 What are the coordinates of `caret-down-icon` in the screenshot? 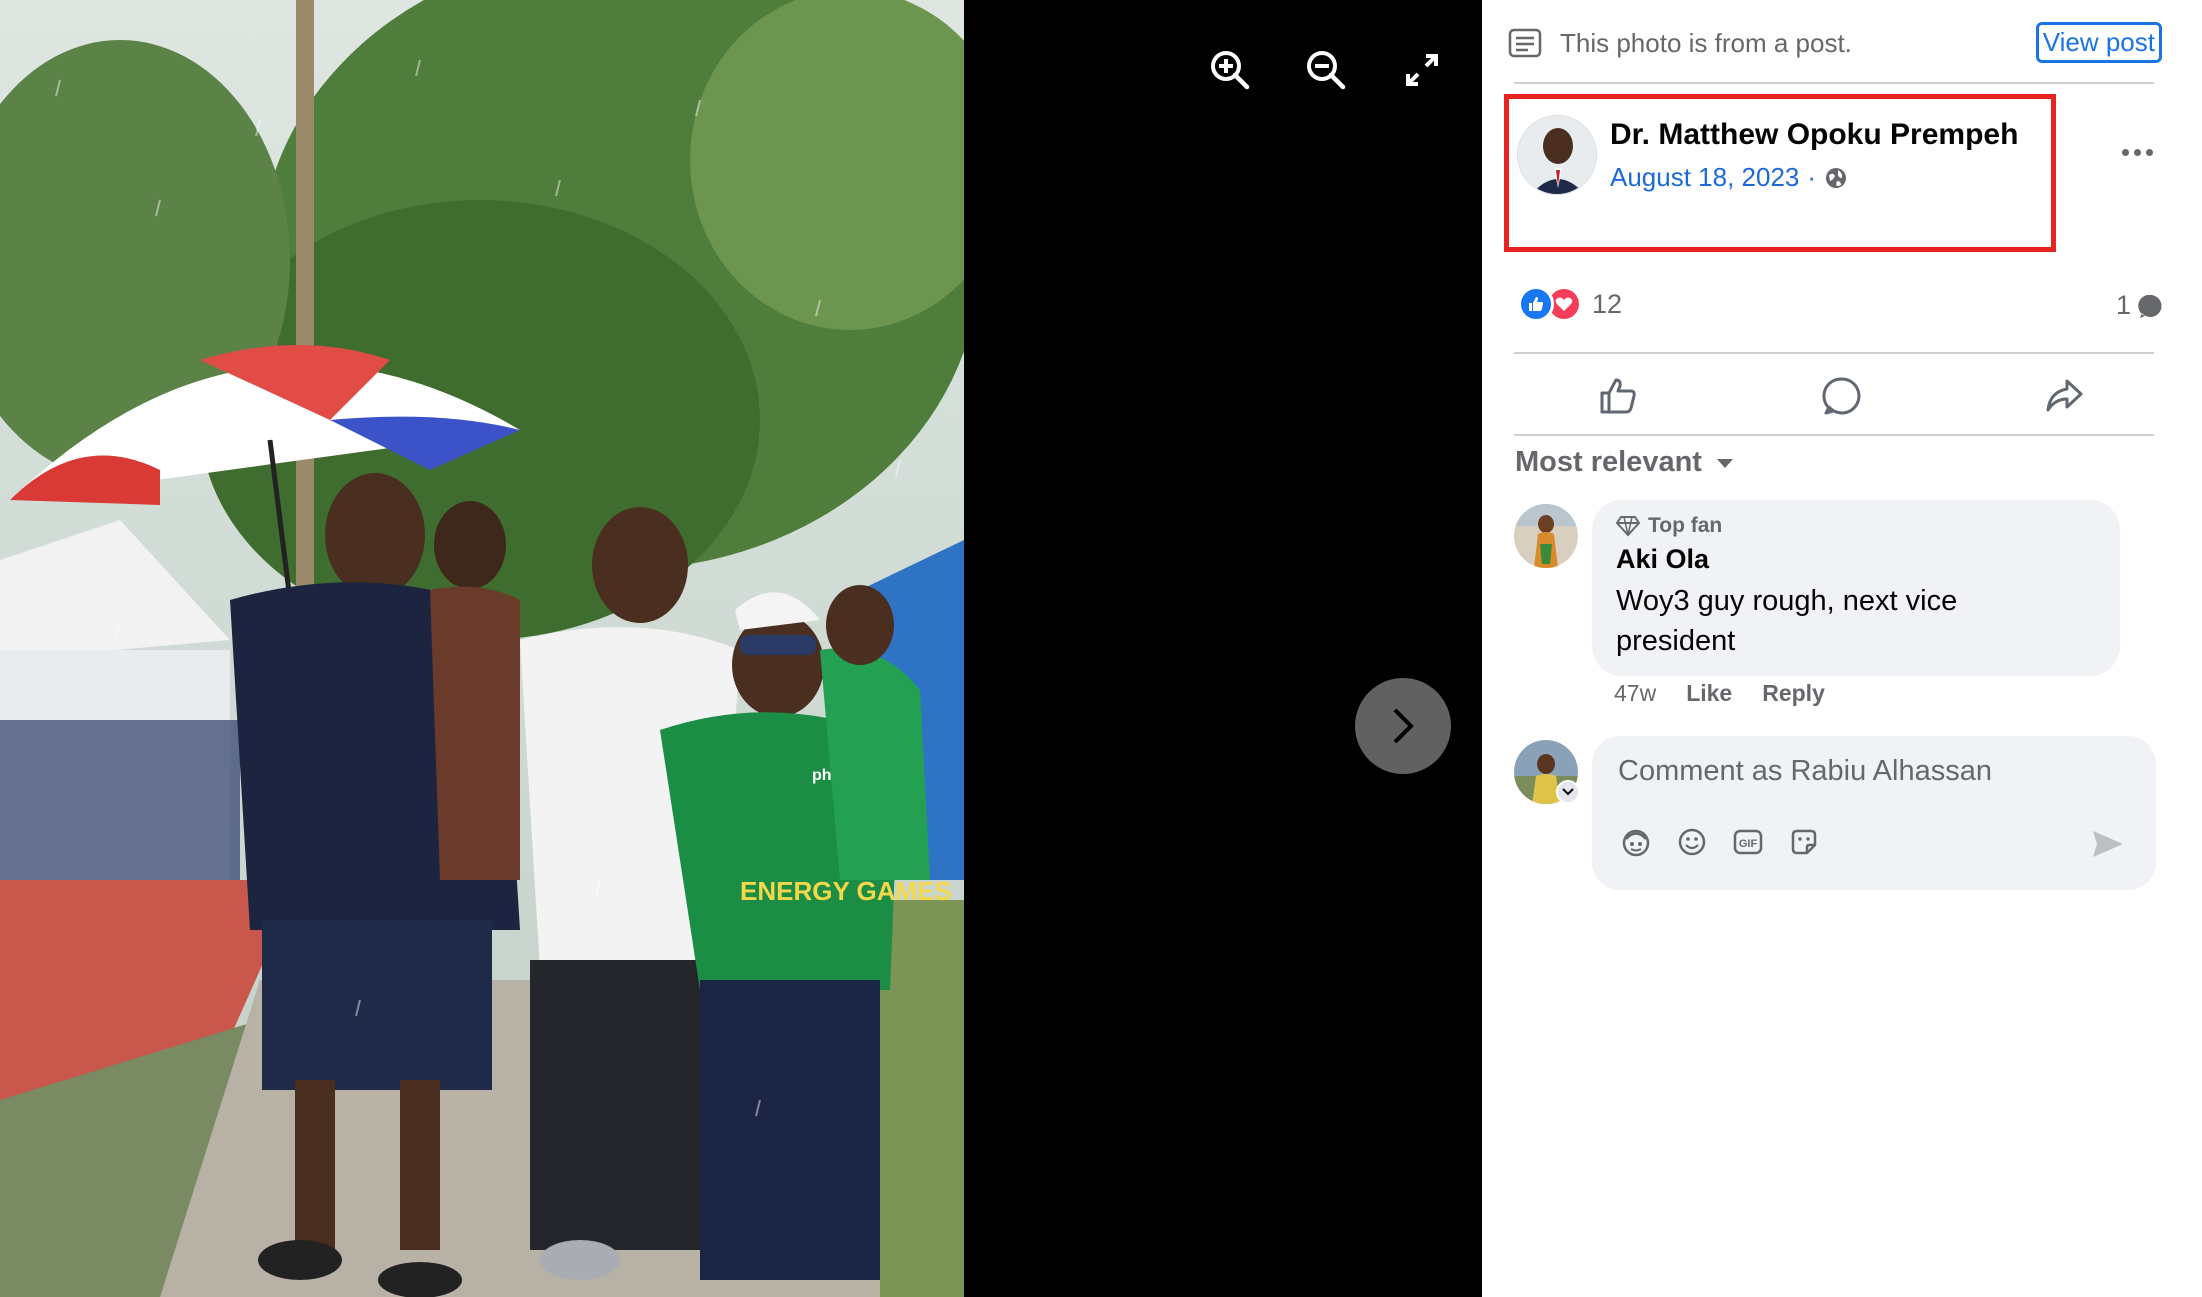 It's located at (1724, 463).